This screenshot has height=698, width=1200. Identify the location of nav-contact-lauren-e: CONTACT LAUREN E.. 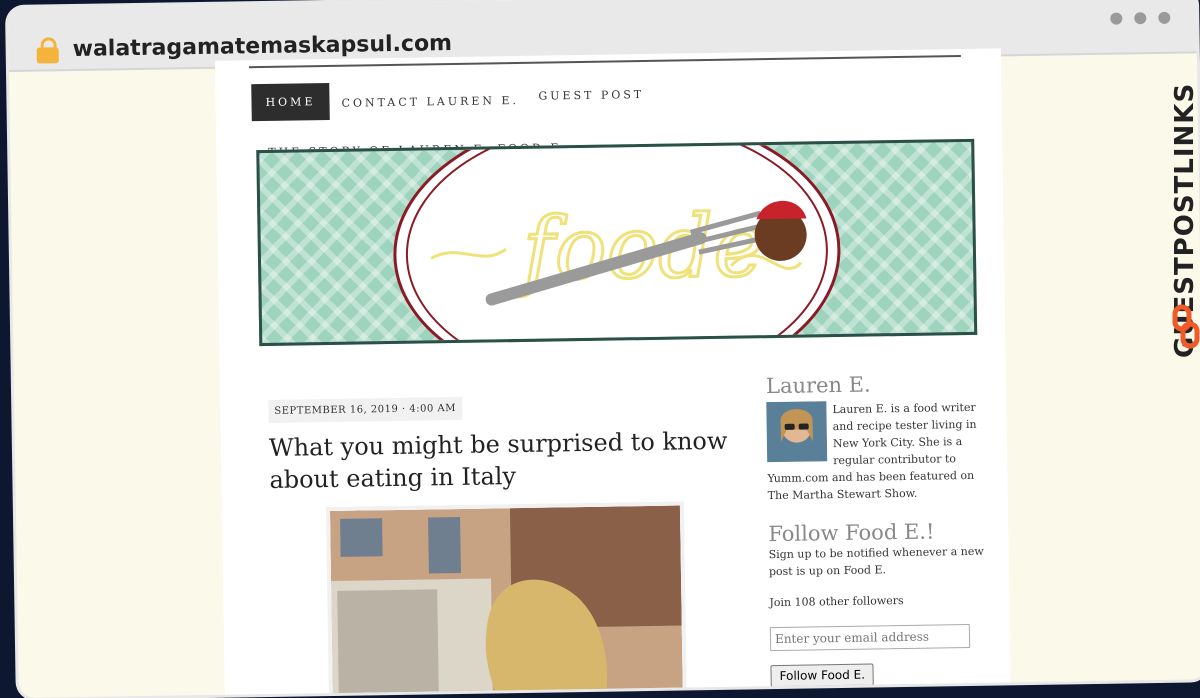
(430, 102).